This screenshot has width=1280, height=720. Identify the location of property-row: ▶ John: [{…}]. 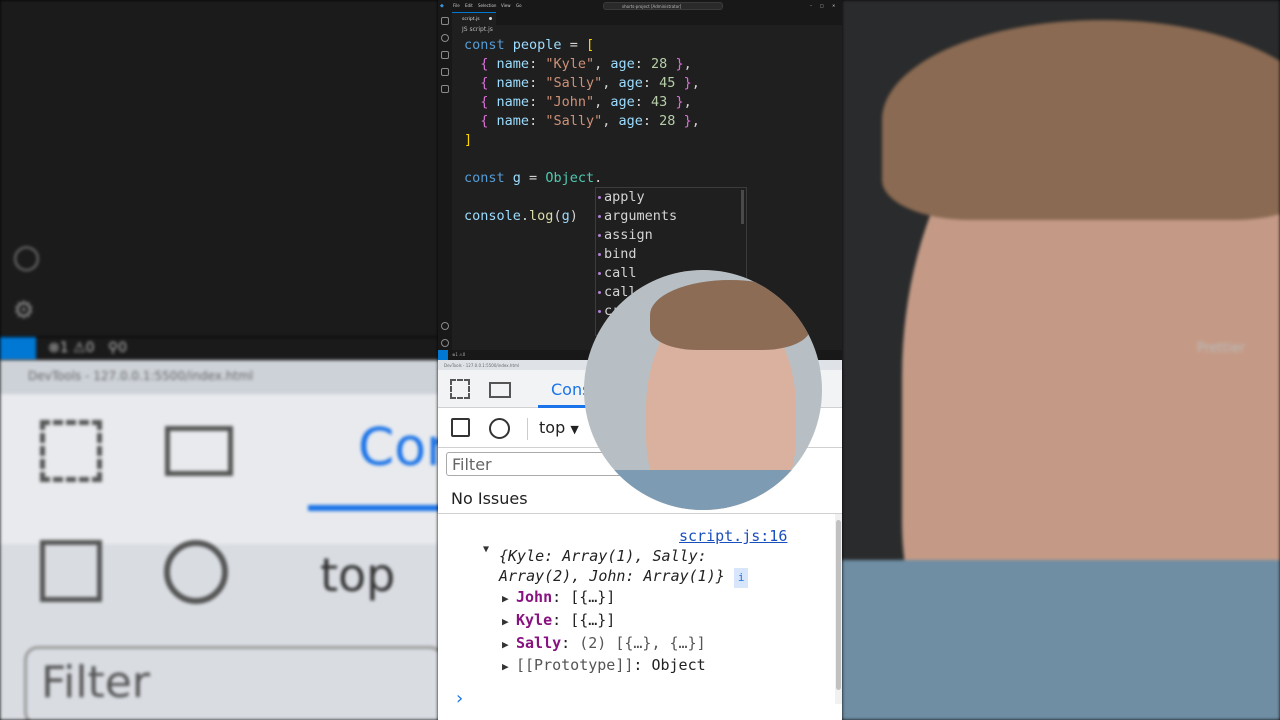
(558, 597).